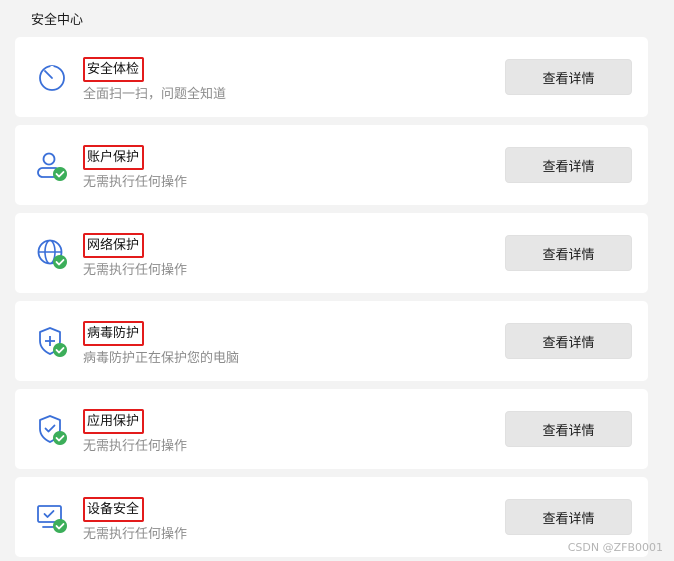  What do you see at coordinates (114, 69) in the screenshot?
I see `card-title: 安全体检` at bounding box center [114, 69].